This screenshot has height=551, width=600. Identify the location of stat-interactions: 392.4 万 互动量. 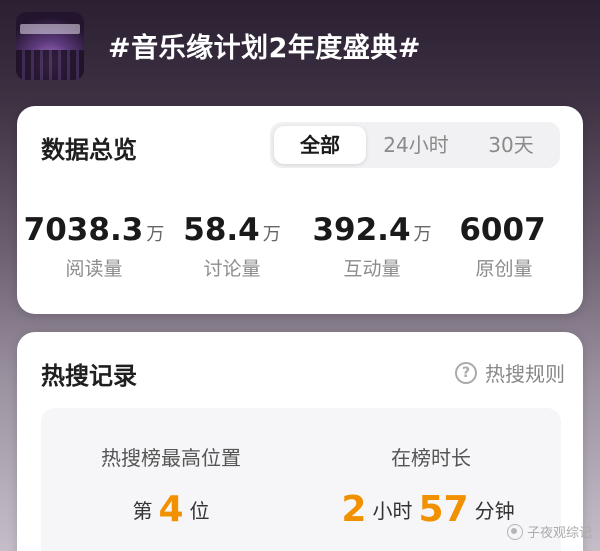
(372, 246).